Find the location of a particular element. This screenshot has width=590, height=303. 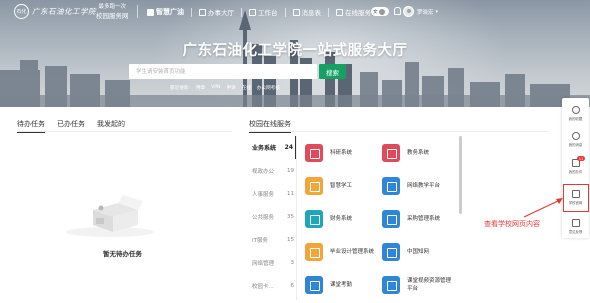

service-item: 毕业设计管理系统 is located at coordinates (340, 252).